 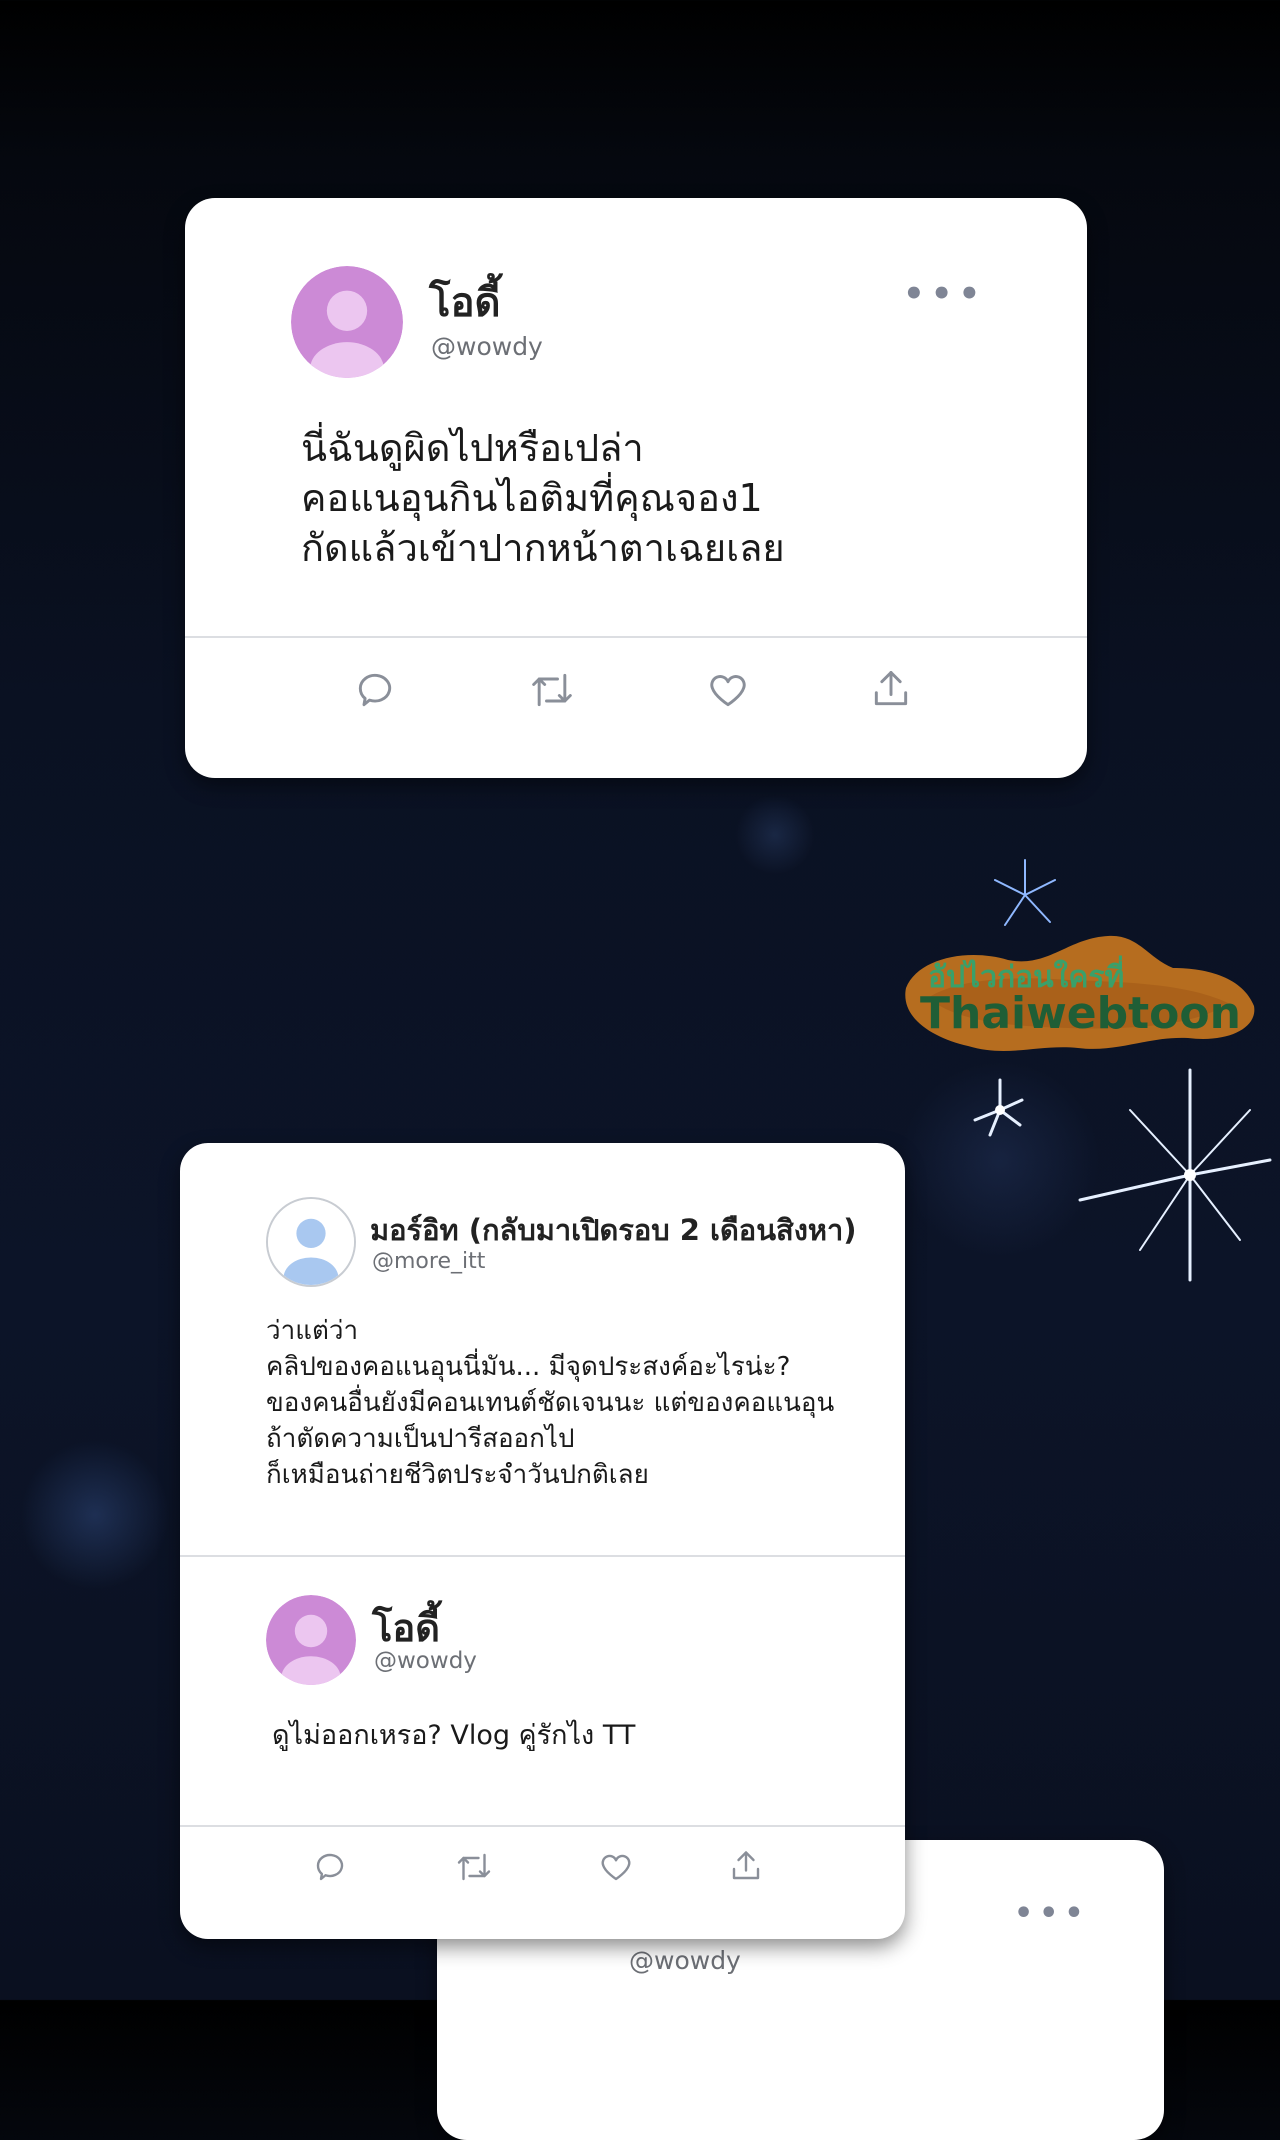 What do you see at coordinates (1080, 1013) in the screenshot?
I see `watermark-line2: Thaiwebtoon` at bounding box center [1080, 1013].